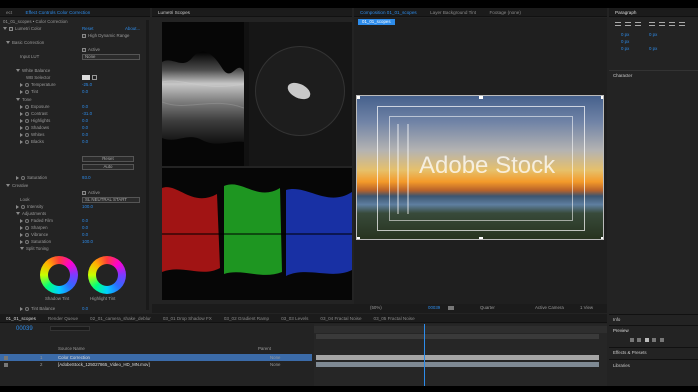 Image resolution: width=698 pixels, height=392 pixels. Describe the element at coordinates (625, 42) in the screenshot. I see `first-line-indent-value: 0 px` at that location.